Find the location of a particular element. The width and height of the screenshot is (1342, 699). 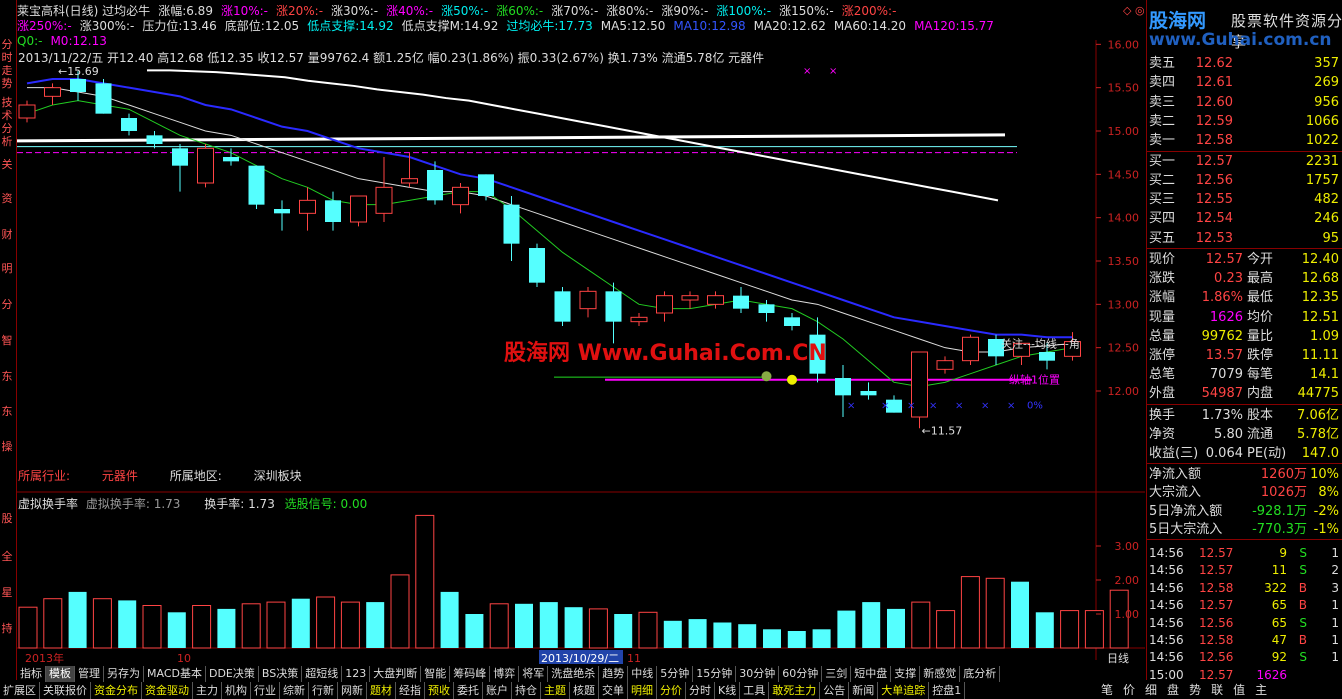

function-tab: 行业 is located at coordinates (265, 690).